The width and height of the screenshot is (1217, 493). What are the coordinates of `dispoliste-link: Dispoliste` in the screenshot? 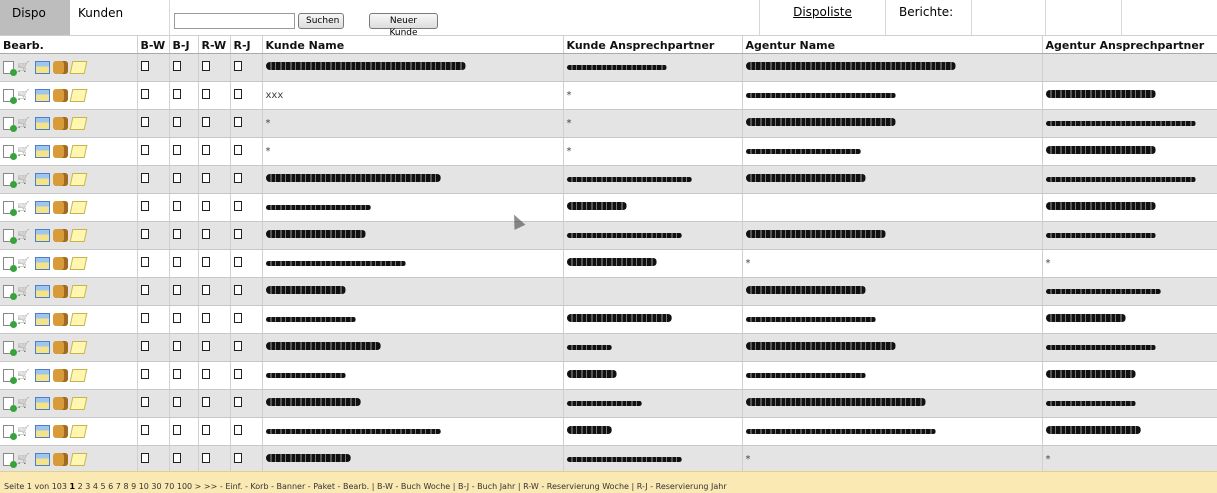 It's located at (823, 17).